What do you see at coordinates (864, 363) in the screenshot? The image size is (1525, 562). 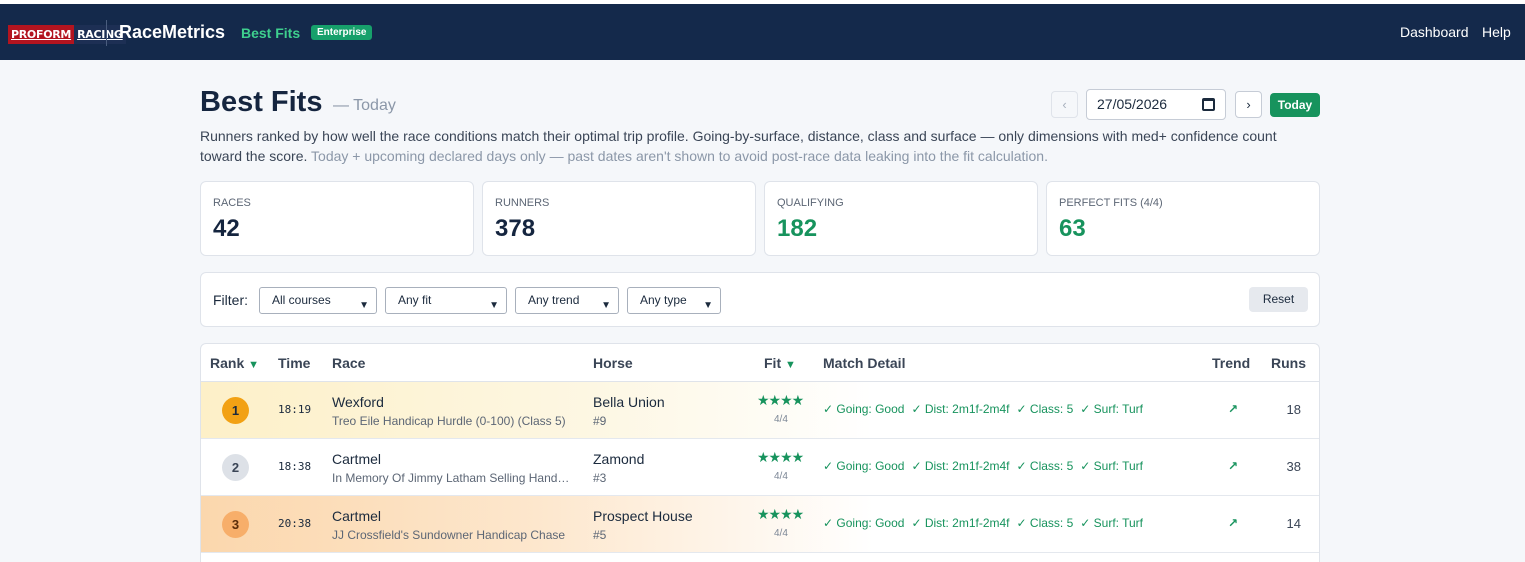 I see `column-header-match-detail: Match Detail` at bounding box center [864, 363].